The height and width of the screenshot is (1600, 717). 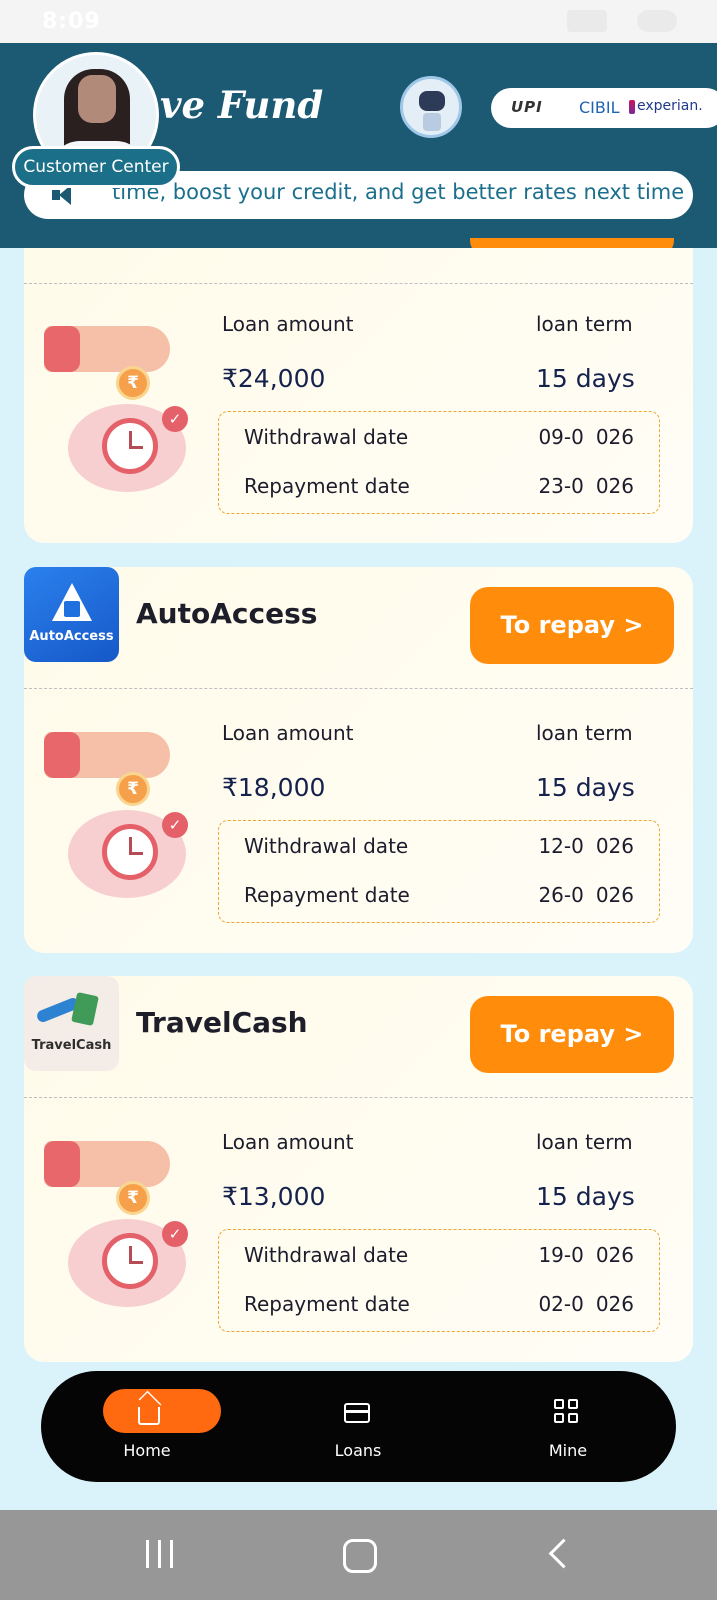 What do you see at coordinates (96, 167) in the screenshot?
I see `customer-center-button: Customer Center` at bounding box center [96, 167].